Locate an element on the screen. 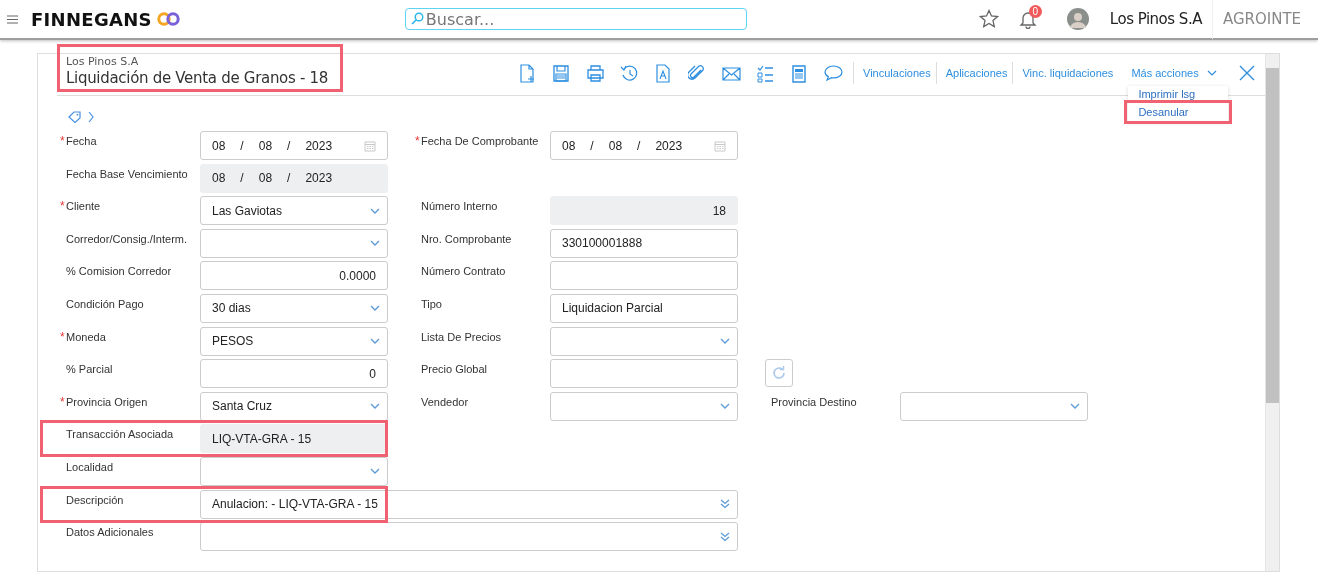 The height and width of the screenshot is (574, 1318). toolbar-link: Vinc. liquidaciones is located at coordinates (1068, 73).